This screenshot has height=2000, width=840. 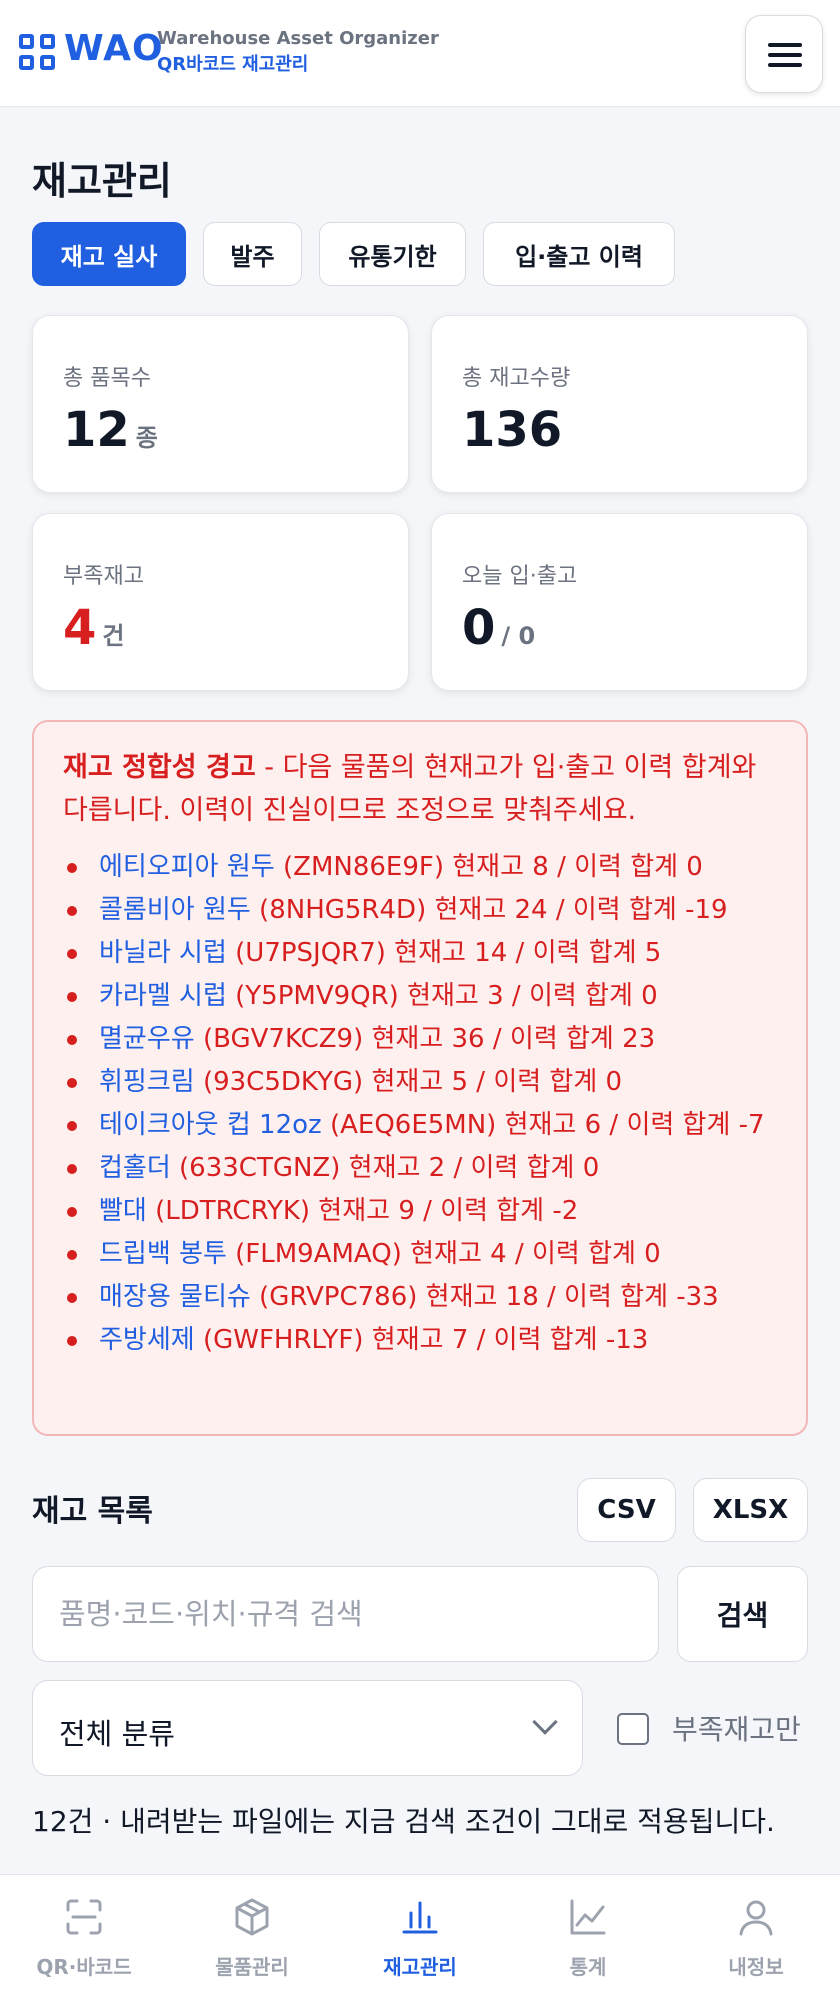 What do you see at coordinates (123, 1211) in the screenshot?
I see `alert-item-link: 빨대` at bounding box center [123, 1211].